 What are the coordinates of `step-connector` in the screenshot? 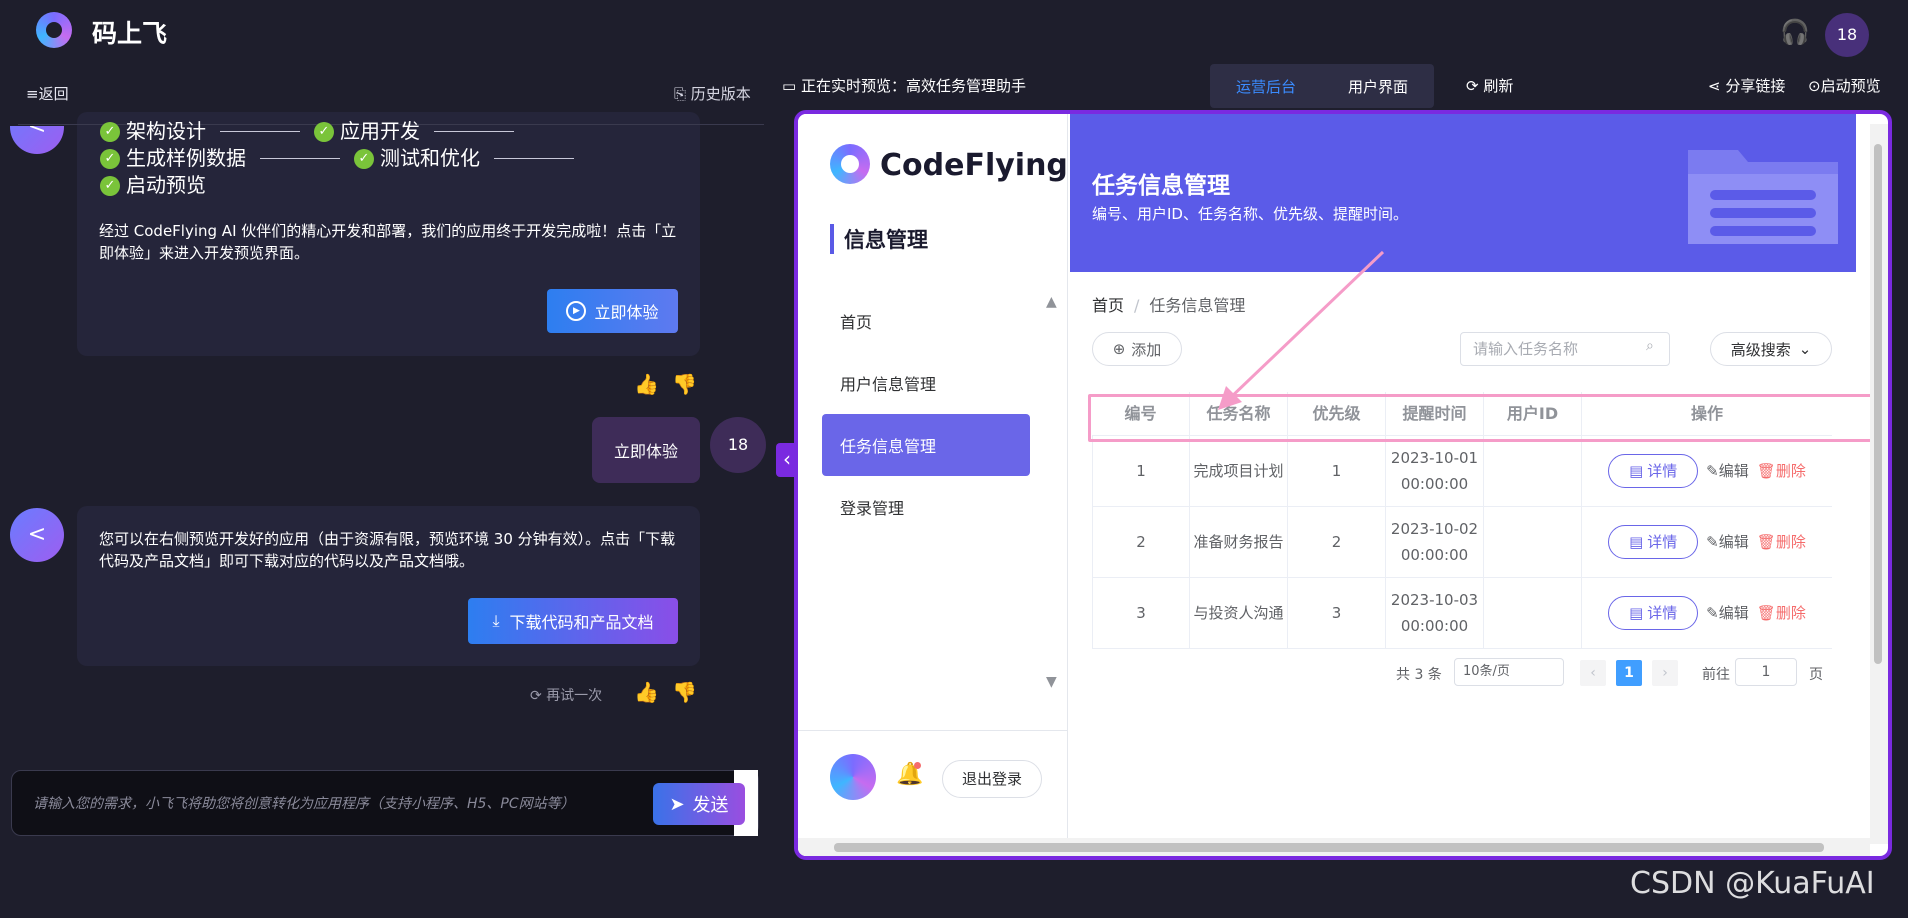 It's located at (534, 158).